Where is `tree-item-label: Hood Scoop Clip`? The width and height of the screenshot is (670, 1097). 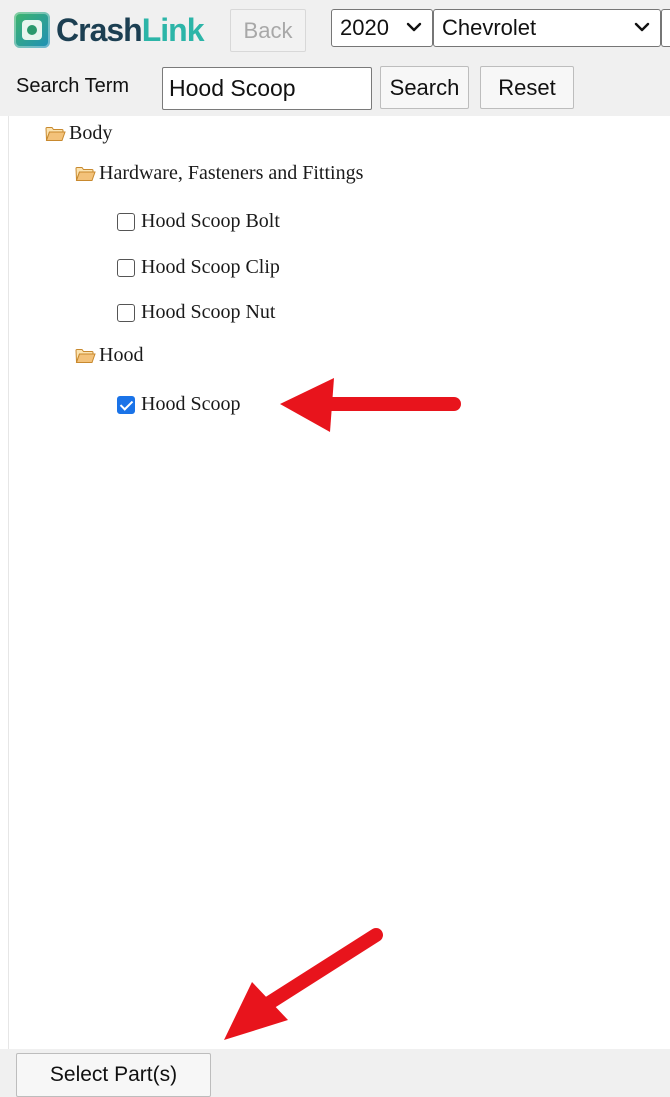 tree-item-label: Hood Scoop Clip is located at coordinates (210, 267).